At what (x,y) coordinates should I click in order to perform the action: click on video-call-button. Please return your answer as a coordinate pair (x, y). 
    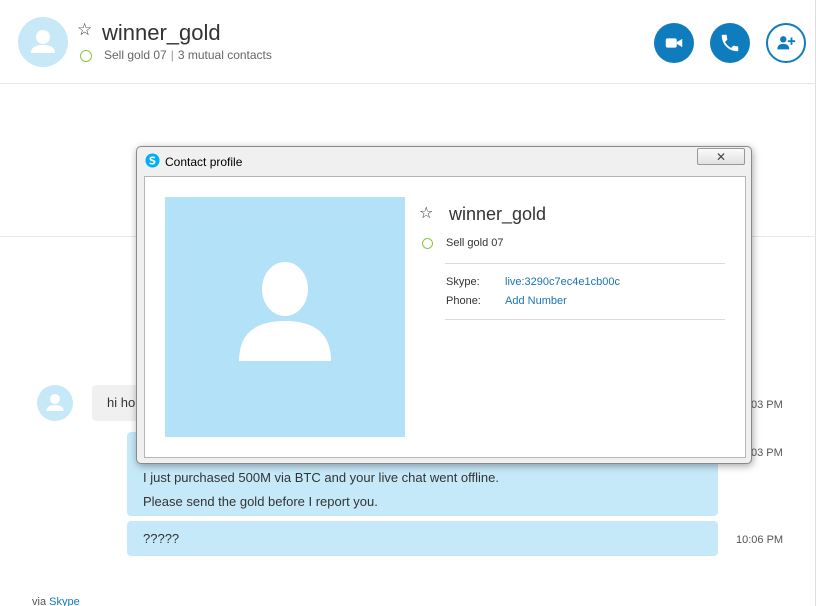
    Looking at the image, I should click on (674, 43).